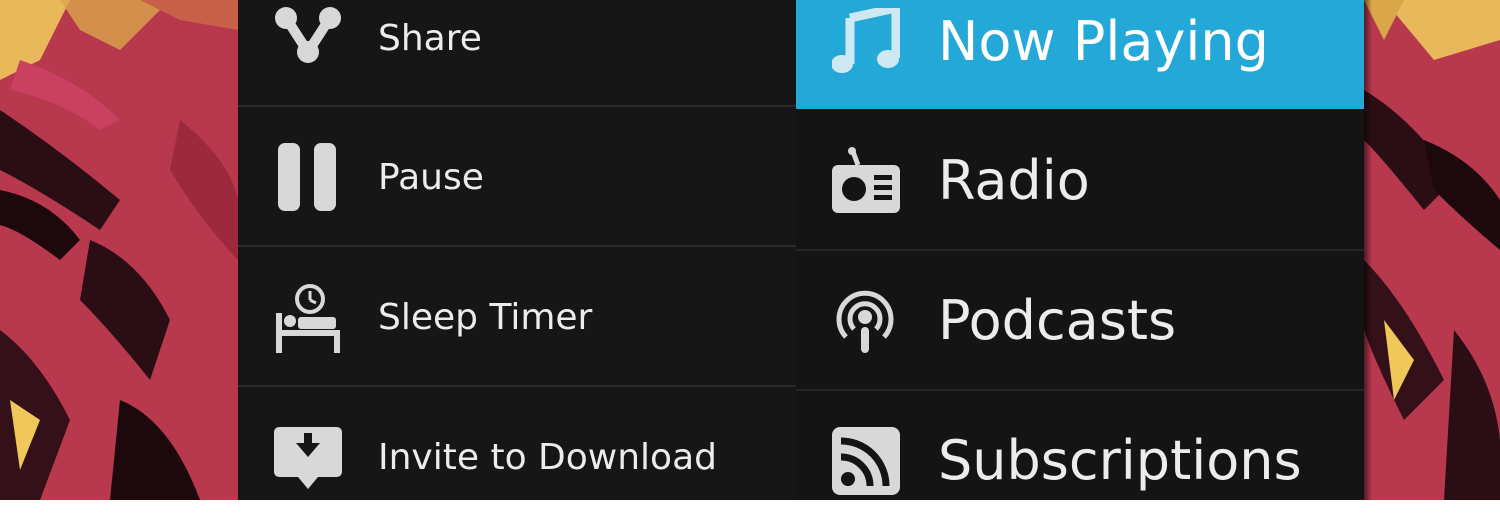  Describe the element at coordinates (517, 53) in the screenshot. I see `share-item: Share` at that location.